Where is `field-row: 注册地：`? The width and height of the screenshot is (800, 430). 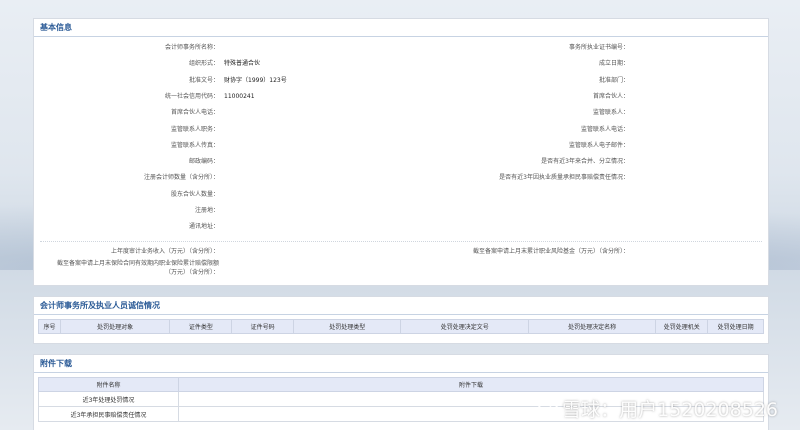 field-row: 注册地： is located at coordinates (224, 211).